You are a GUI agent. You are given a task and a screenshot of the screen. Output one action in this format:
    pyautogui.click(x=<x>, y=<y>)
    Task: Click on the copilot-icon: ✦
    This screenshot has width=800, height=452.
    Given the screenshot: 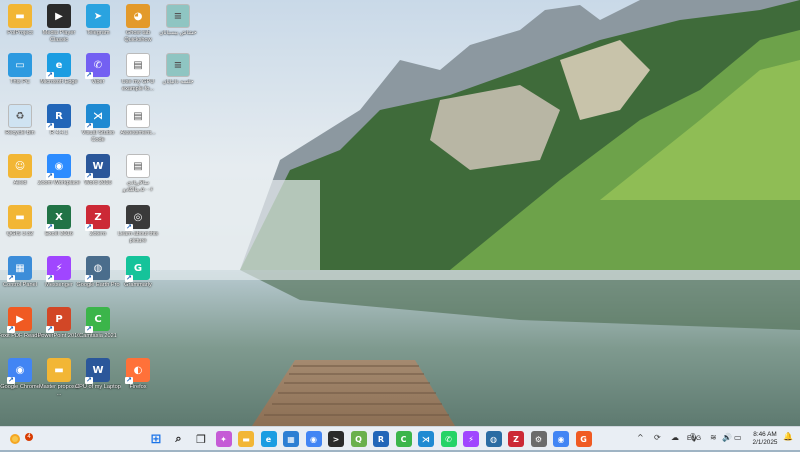 What is the action you would take?
    pyautogui.click(x=223, y=439)
    